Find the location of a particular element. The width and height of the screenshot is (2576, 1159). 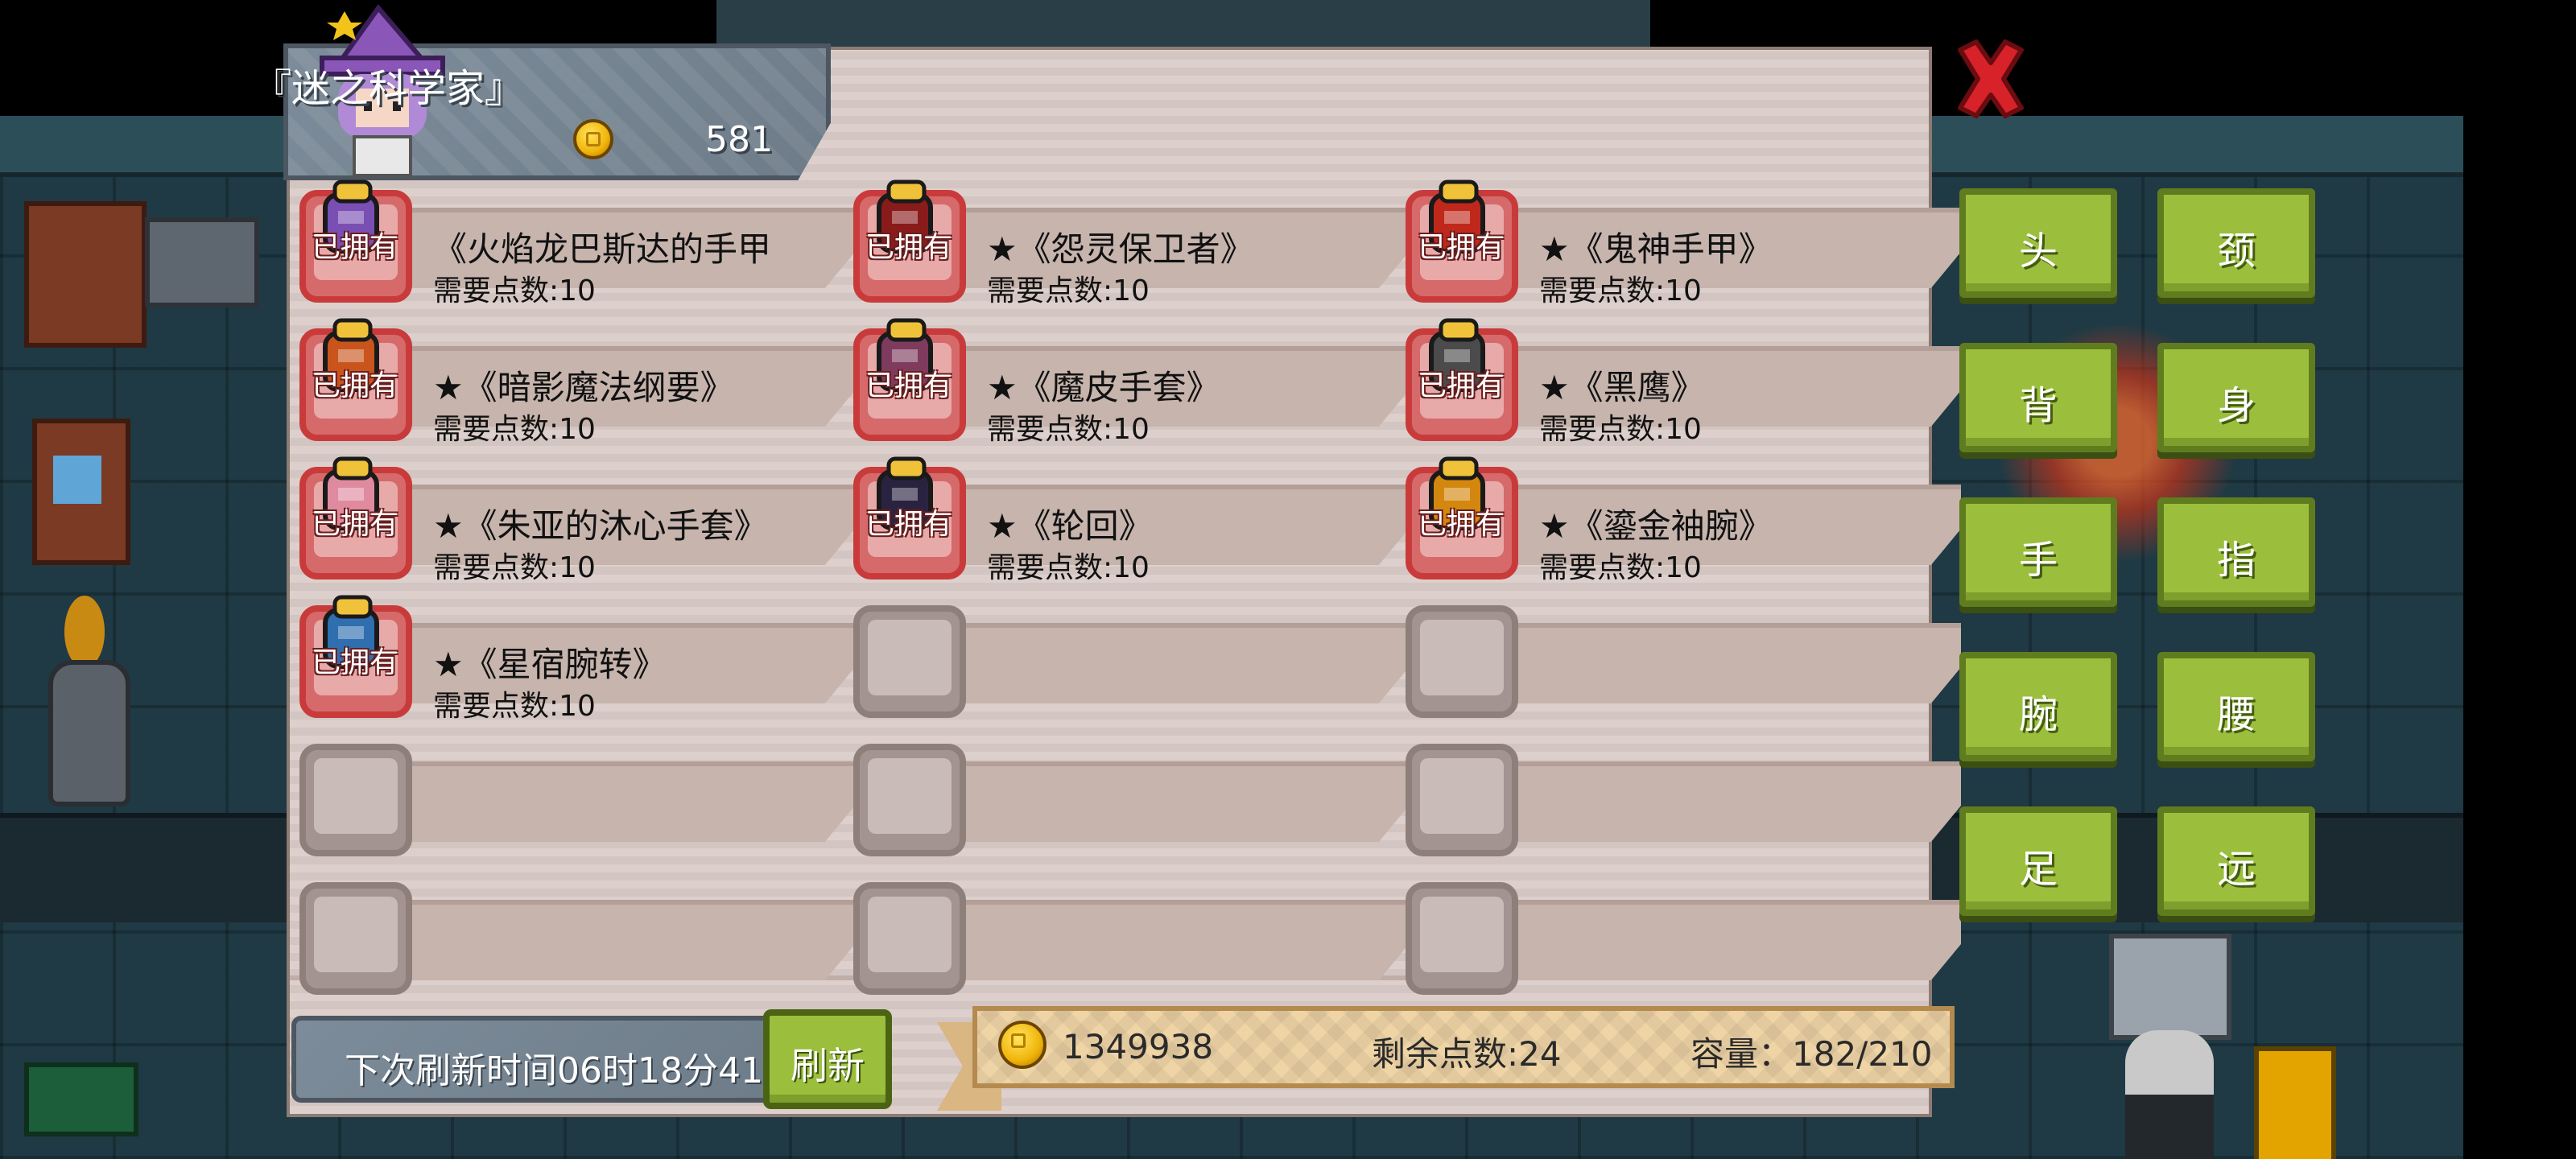

item-name: ★《怨灵保卫者》 is located at coordinates (1120, 249).